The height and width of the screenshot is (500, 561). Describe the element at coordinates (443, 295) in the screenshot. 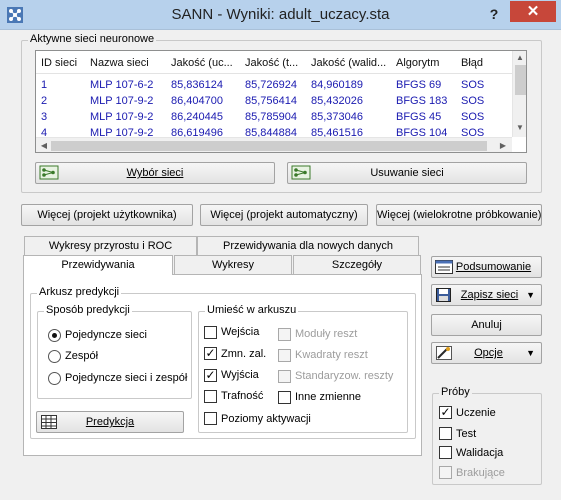

I see `save-icon` at that location.